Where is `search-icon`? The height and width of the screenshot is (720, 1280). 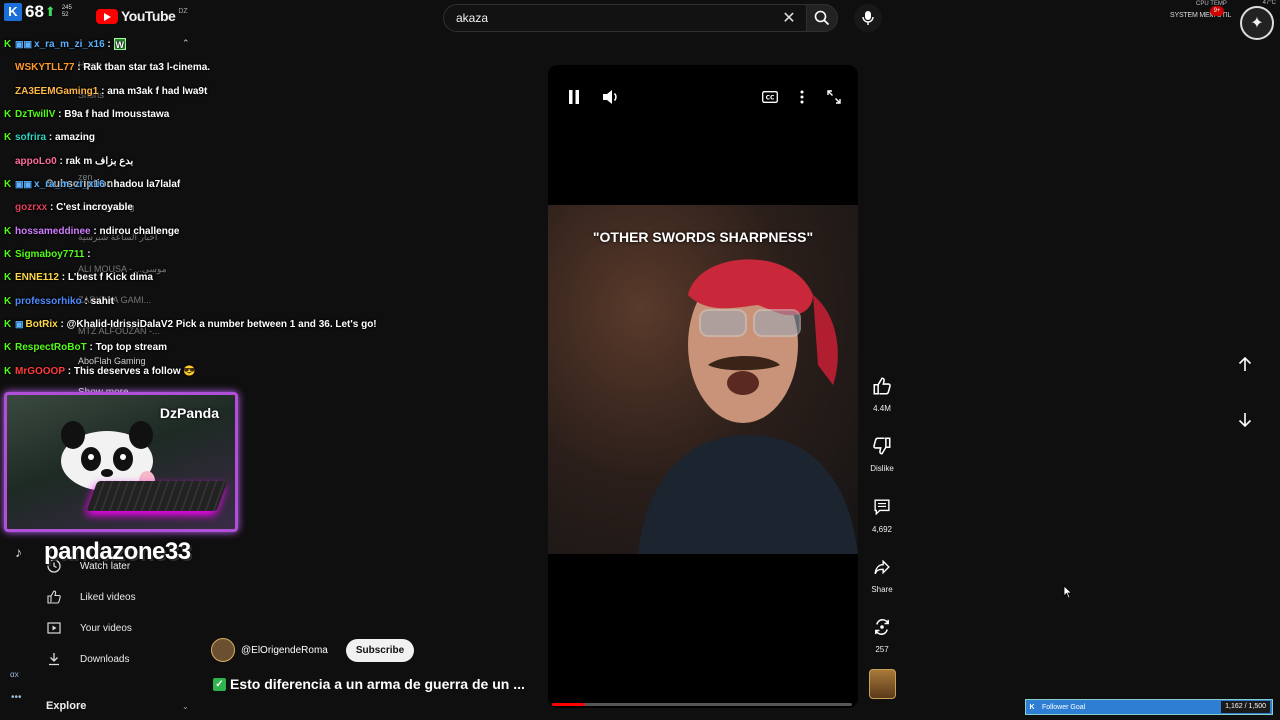 search-icon is located at coordinates (822, 18).